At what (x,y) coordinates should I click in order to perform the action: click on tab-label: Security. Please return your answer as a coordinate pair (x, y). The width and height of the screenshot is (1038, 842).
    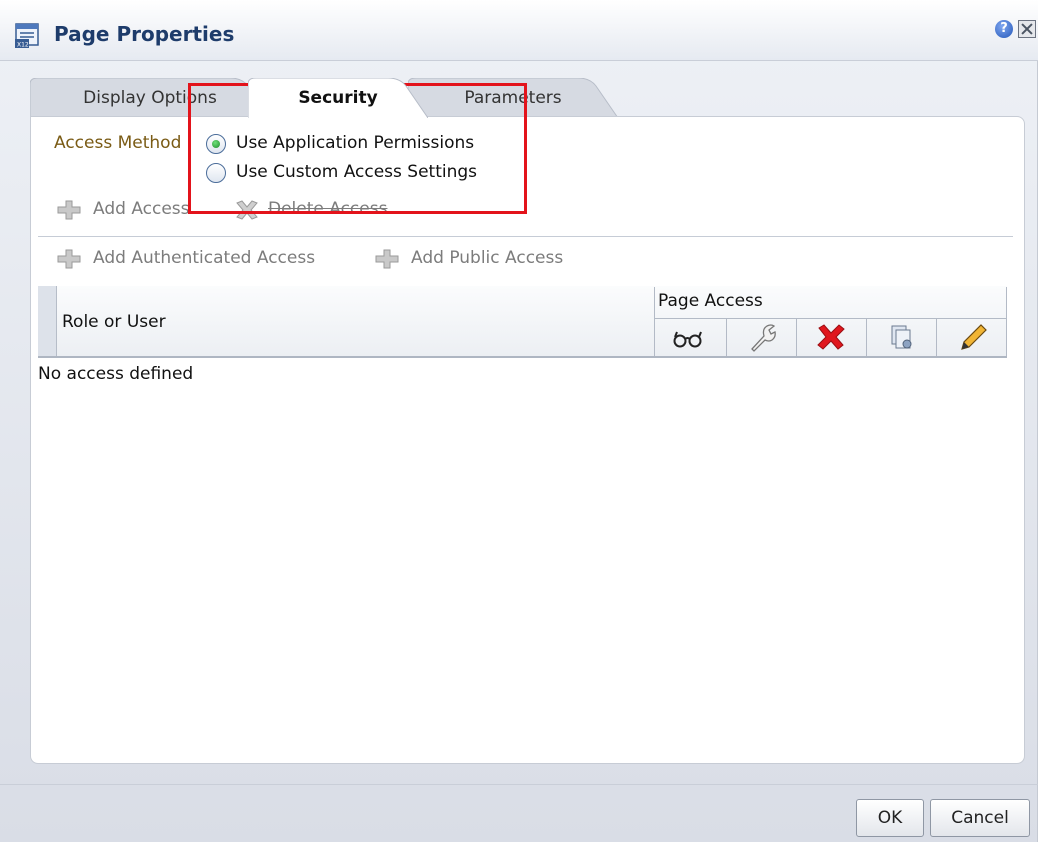
    Looking at the image, I should click on (338, 98).